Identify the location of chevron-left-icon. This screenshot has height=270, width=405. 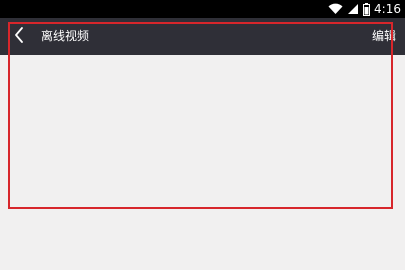
(19, 36).